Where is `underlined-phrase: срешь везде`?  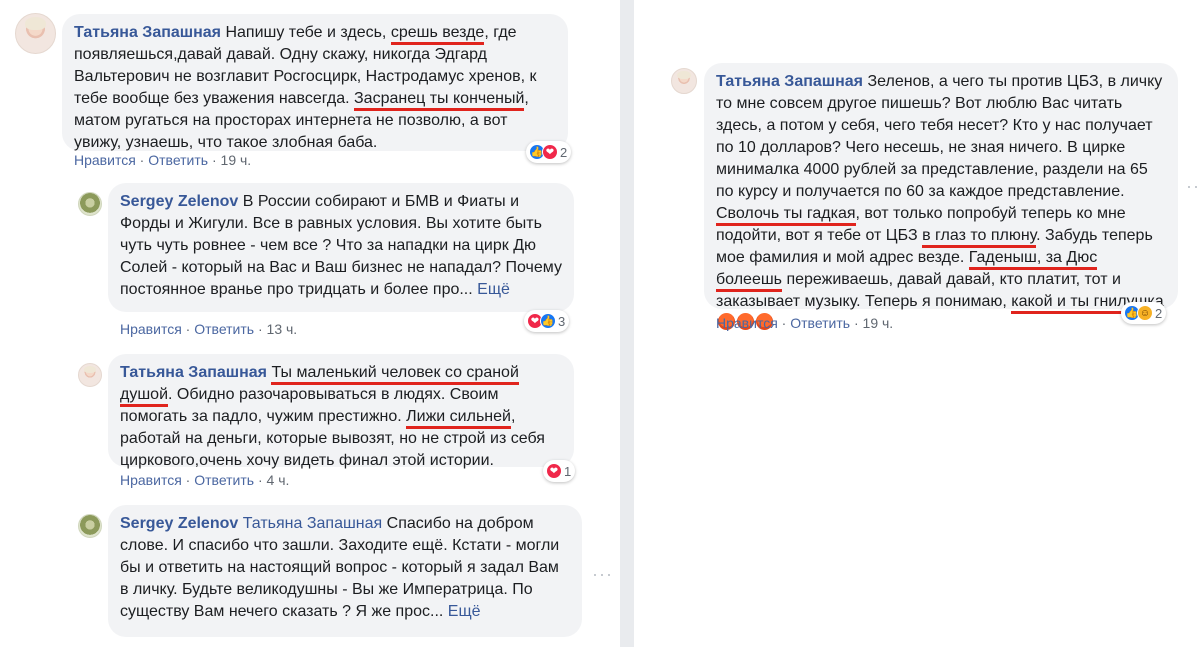
underlined-phrase: срешь везде is located at coordinates (437, 34).